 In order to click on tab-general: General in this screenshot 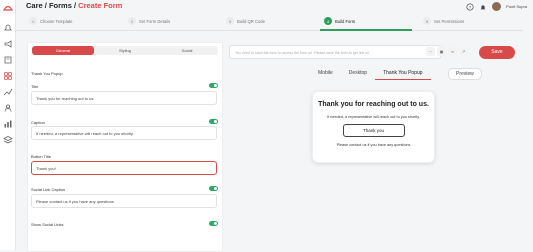, I will do `click(63, 50)`.